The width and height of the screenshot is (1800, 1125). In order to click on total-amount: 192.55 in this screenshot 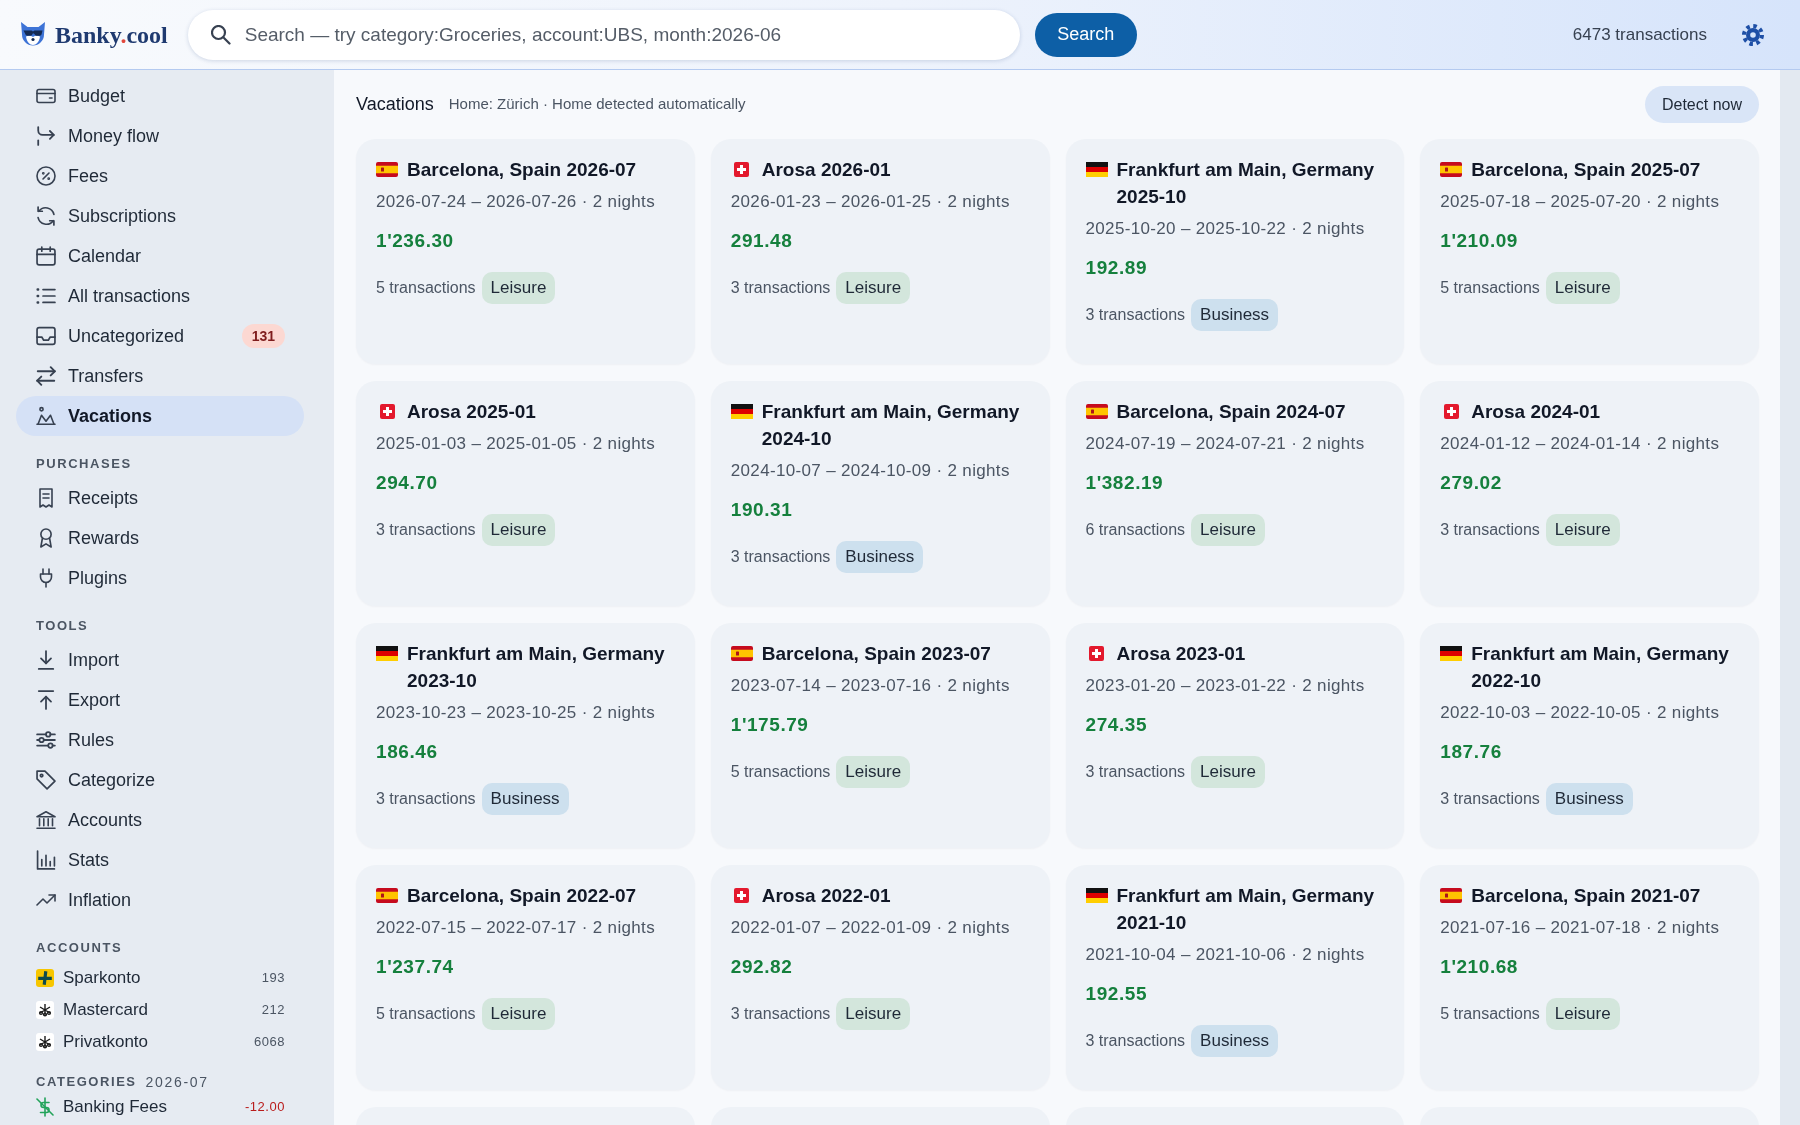, I will do `click(1117, 994)`.